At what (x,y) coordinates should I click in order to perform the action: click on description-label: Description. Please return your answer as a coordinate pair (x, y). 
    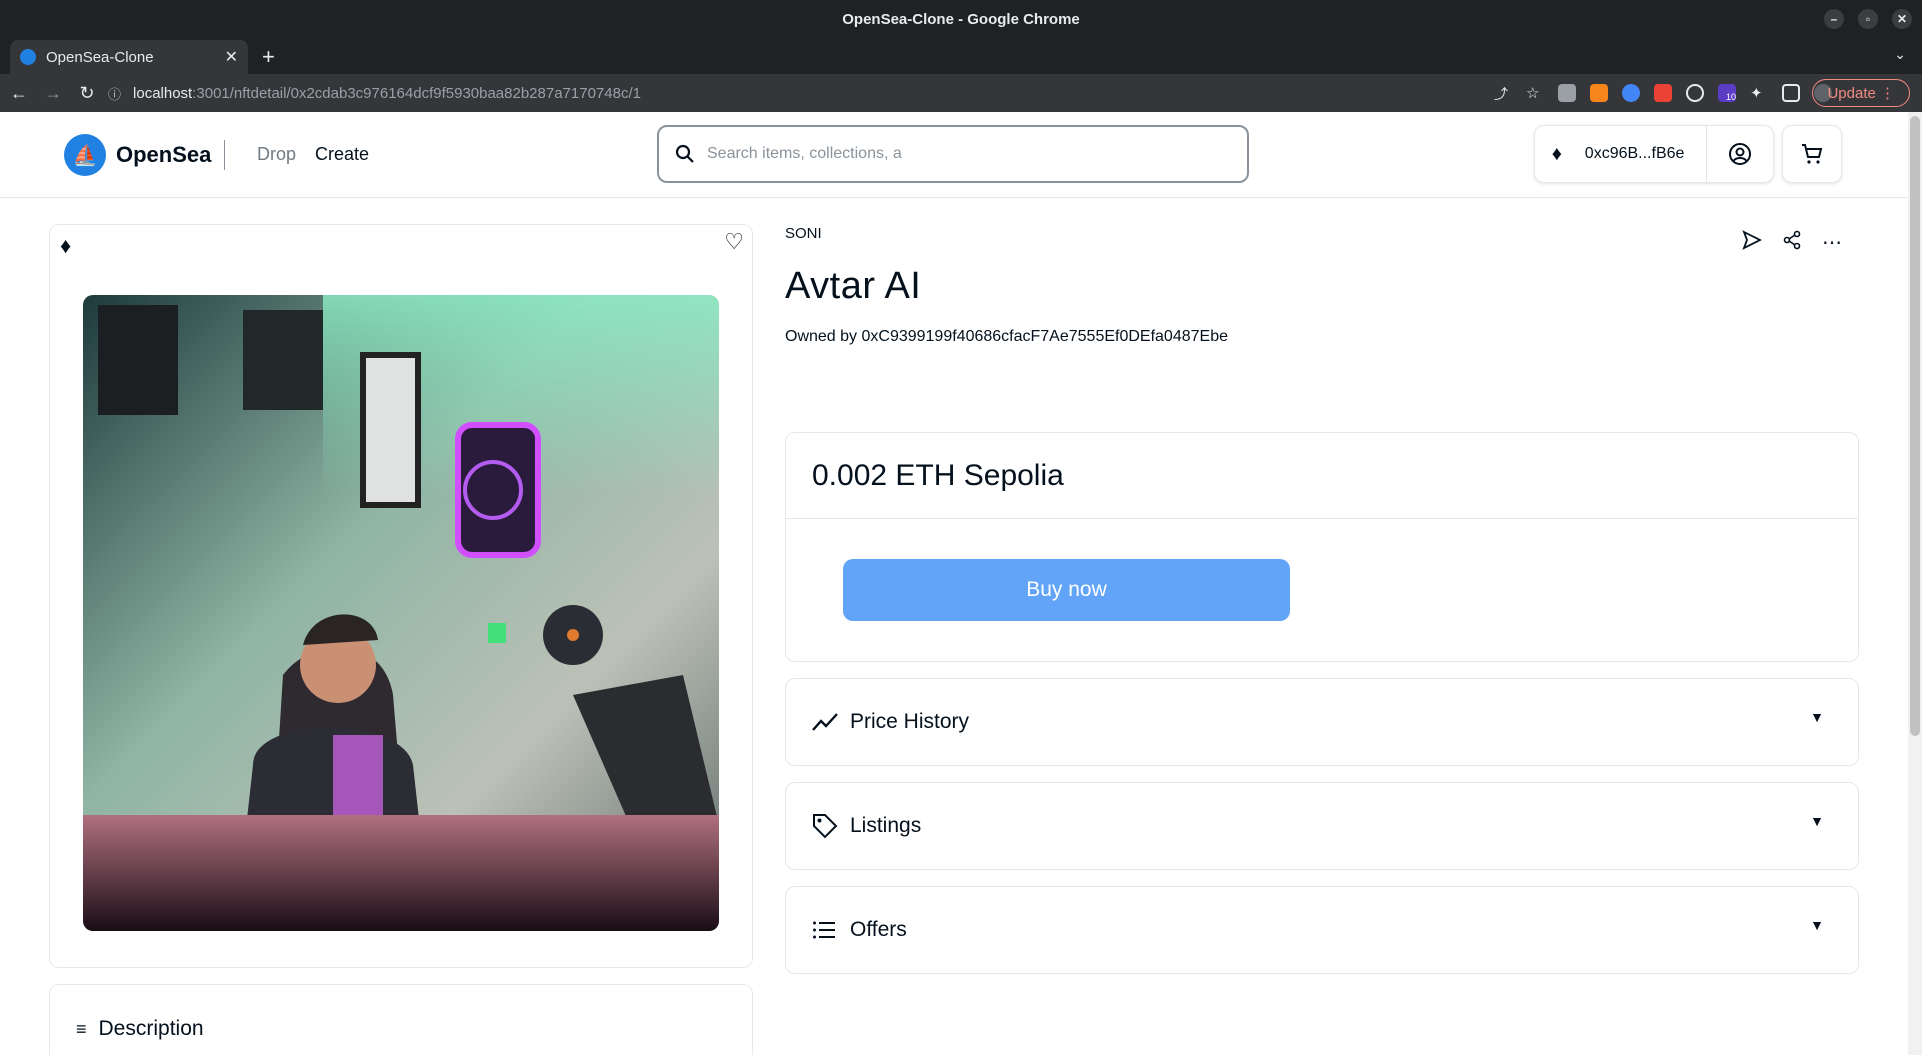
    Looking at the image, I should click on (151, 1028).